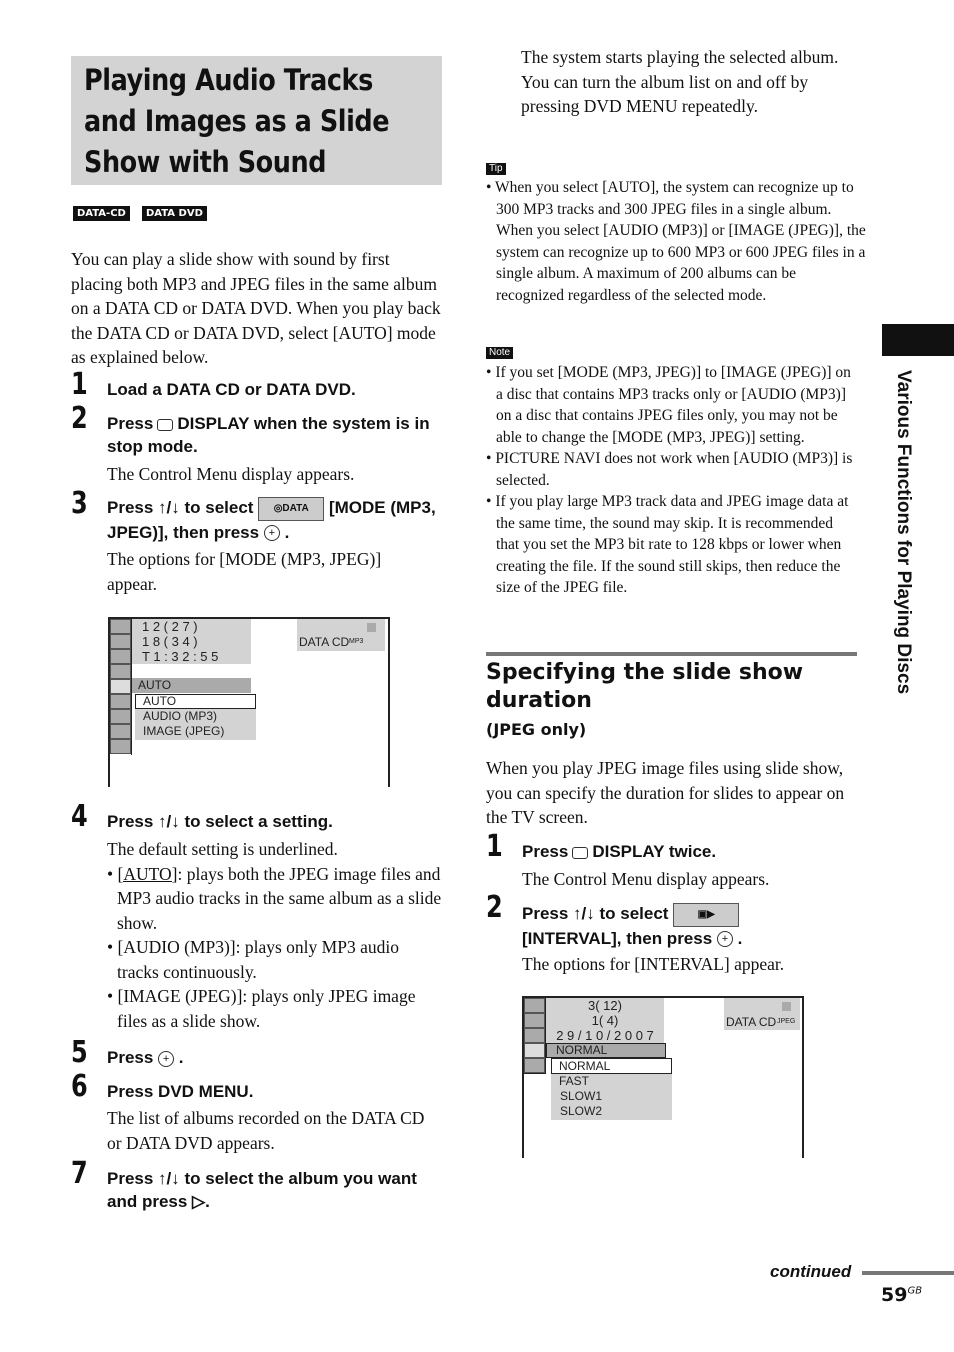 This screenshot has height=1352, width=954. Describe the element at coordinates (645, 686) in the screenshot. I see `section-title: Specifying the slide show duration` at that location.